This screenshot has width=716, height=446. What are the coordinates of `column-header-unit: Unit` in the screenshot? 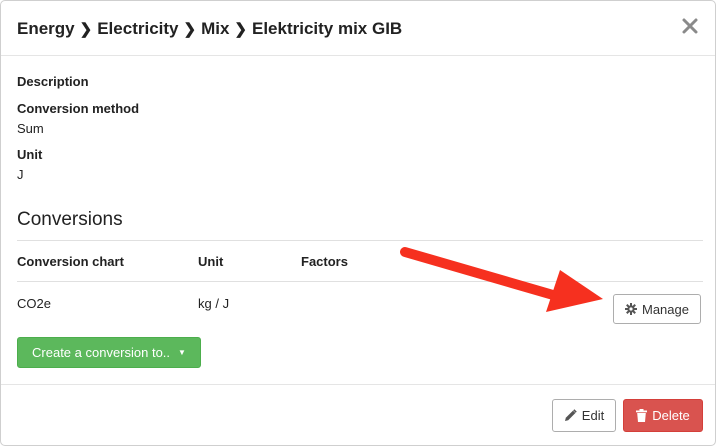 It's located at (211, 261).